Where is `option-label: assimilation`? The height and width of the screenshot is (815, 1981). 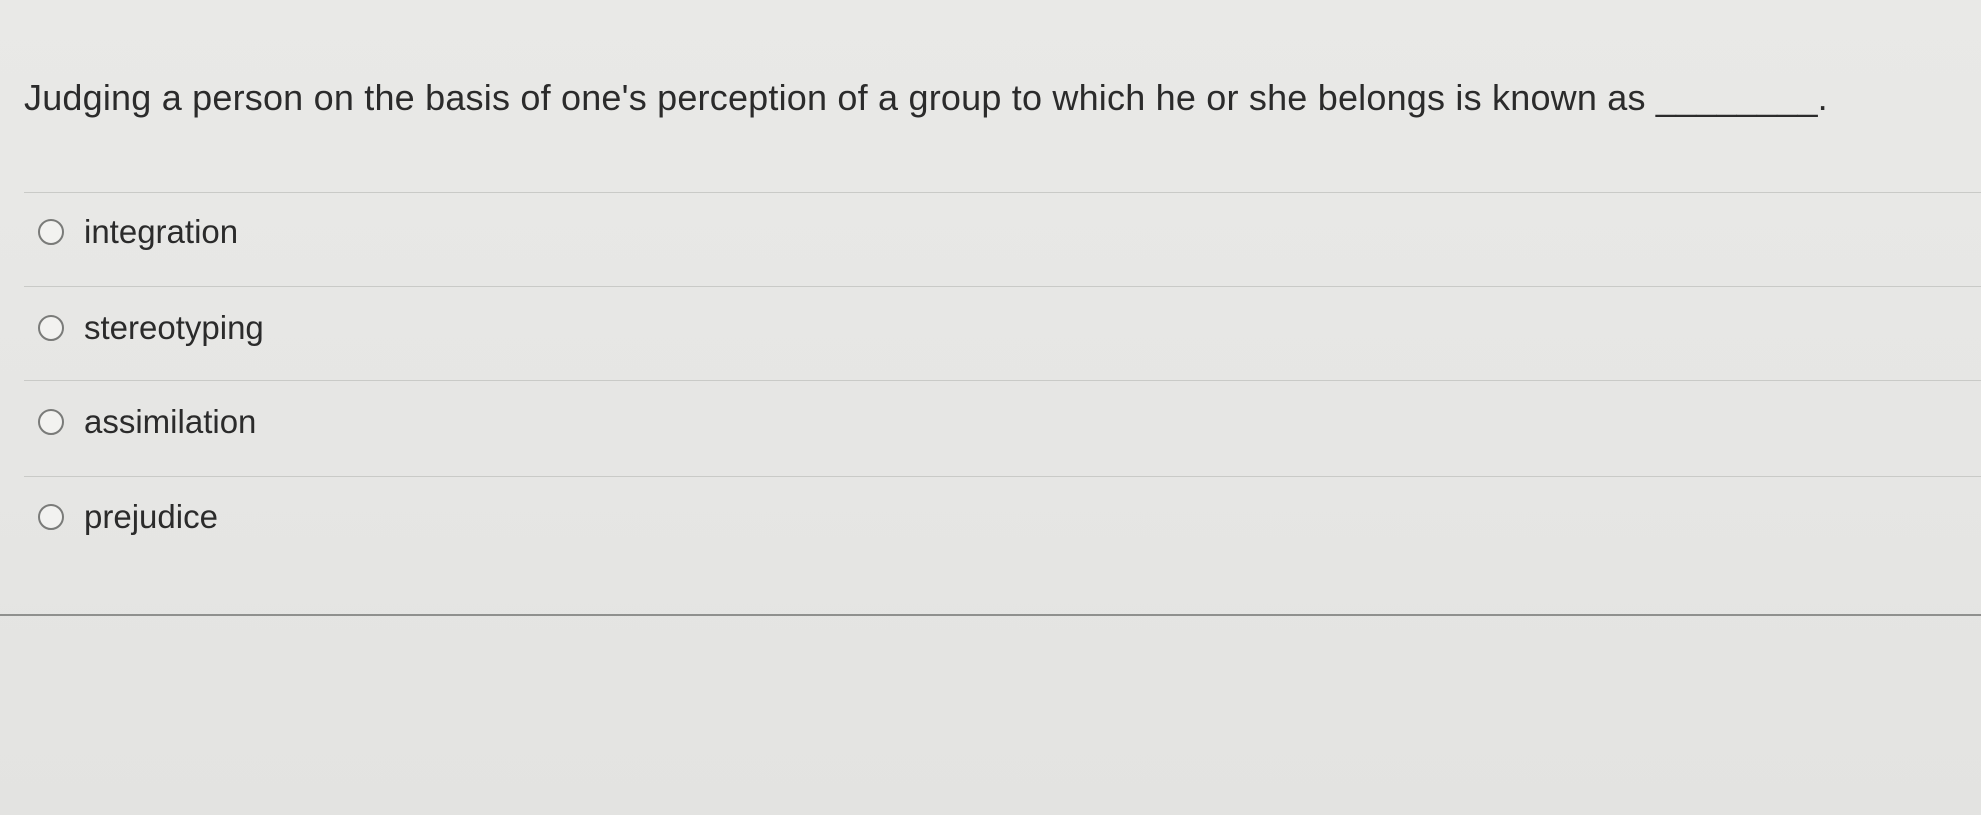
option-label: assimilation is located at coordinates (170, 421).